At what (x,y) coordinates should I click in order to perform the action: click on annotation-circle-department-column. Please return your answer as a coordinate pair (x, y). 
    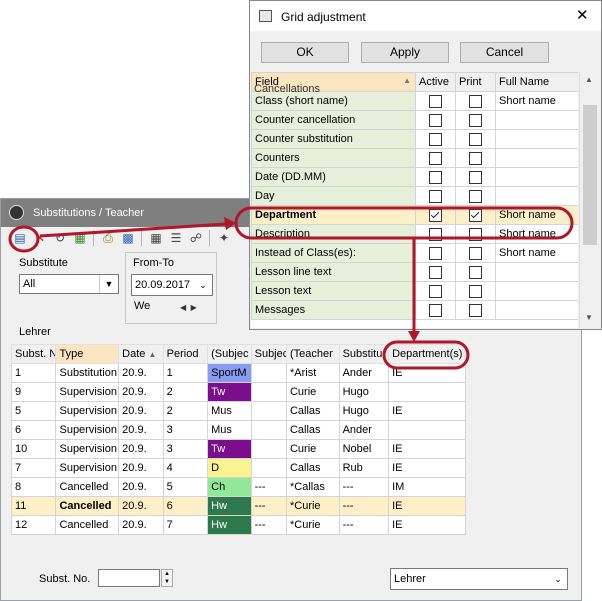
    Looking at the image, I should click on (426, 355).